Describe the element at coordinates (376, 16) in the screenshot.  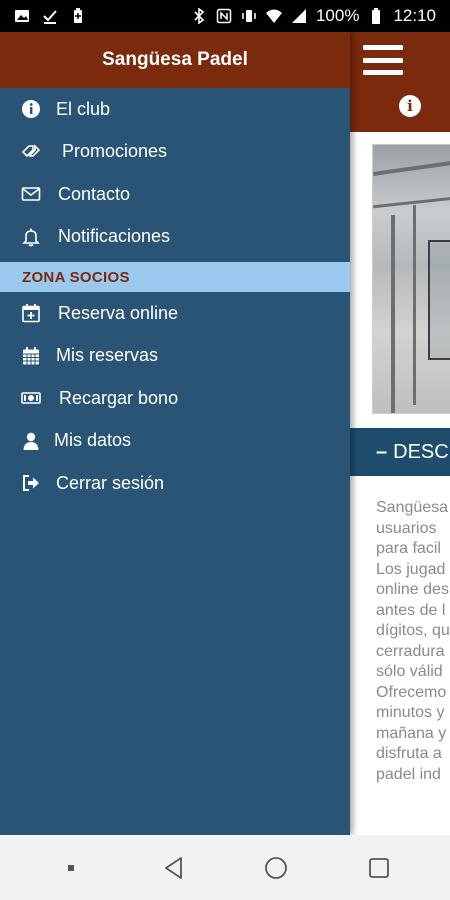
I see `battery-icon` at that location.